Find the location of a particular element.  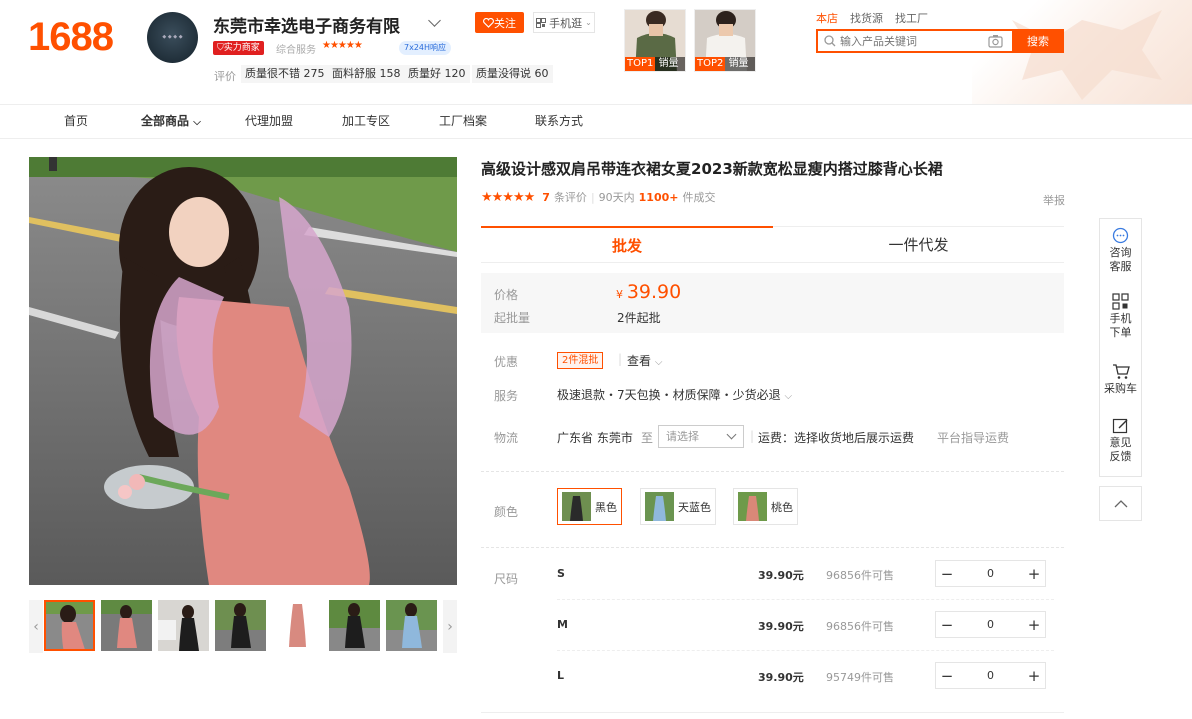

cart-icon is located at coordinates (1121, 371).